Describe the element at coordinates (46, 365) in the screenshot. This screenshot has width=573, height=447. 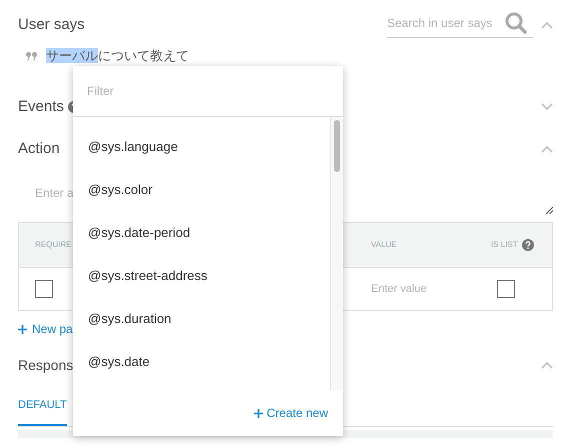
I see `section-title: Respons` at that location.